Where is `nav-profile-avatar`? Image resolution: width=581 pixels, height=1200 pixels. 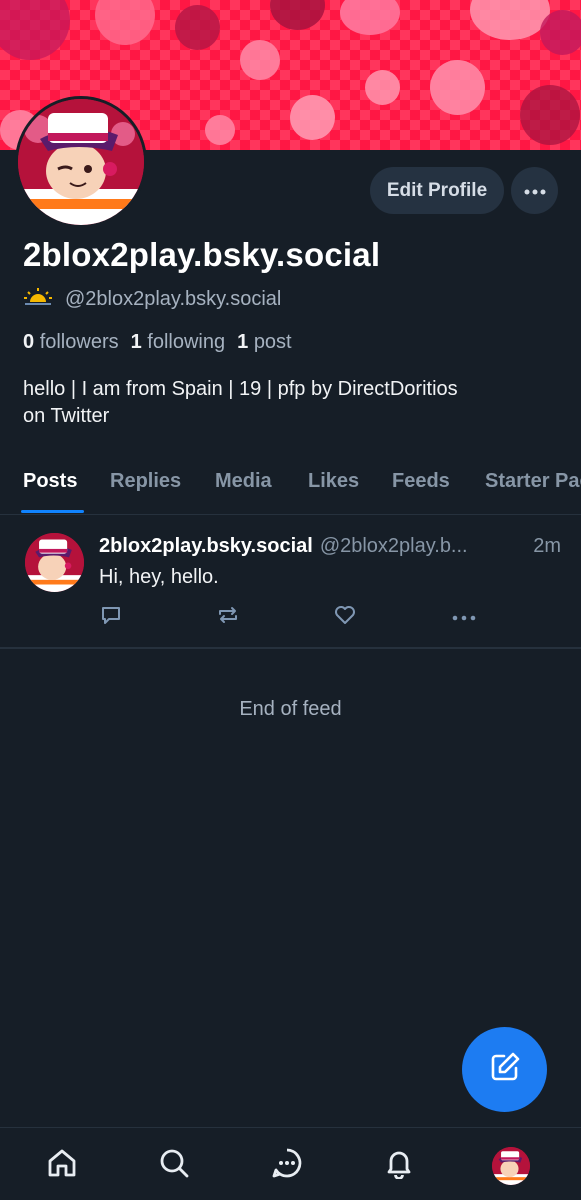 nav-profile-avatar is located at coordinates (511, 1166).